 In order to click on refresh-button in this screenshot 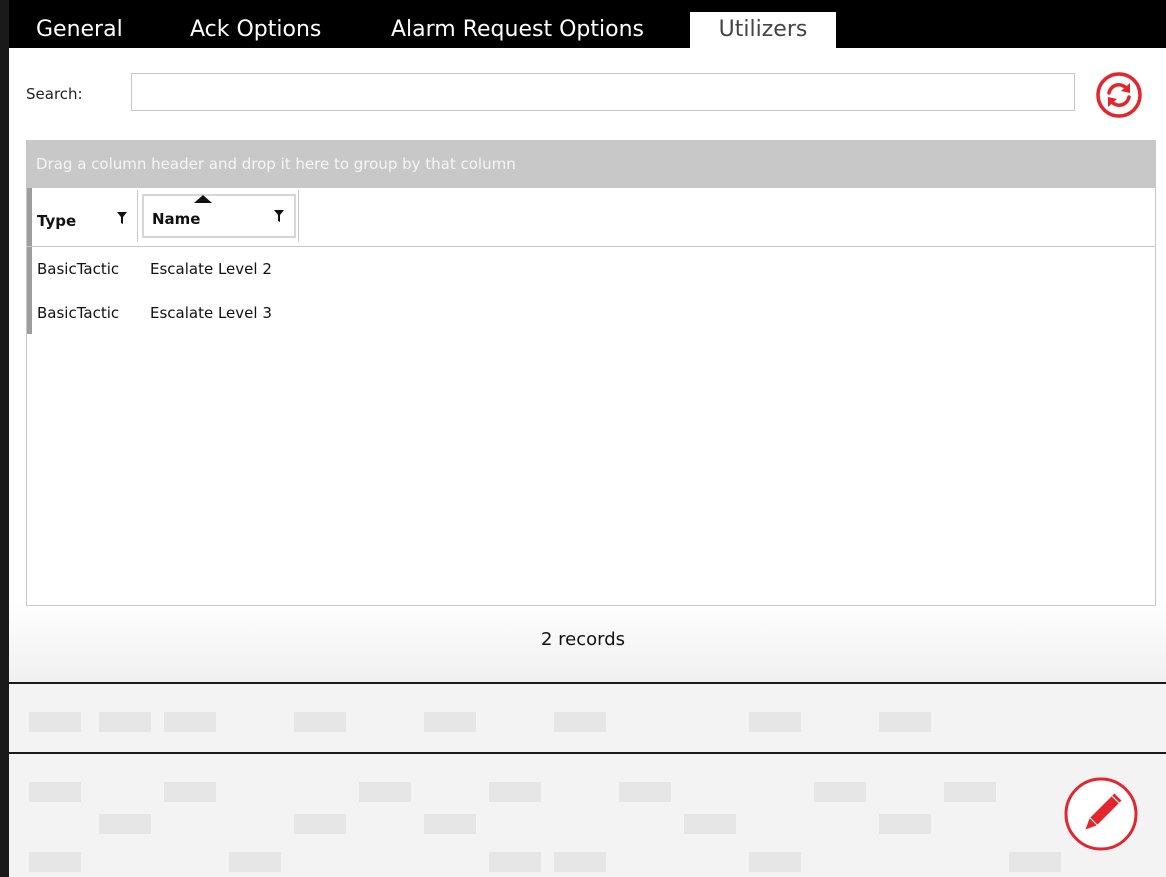, I will do `click(1119, 95)`.